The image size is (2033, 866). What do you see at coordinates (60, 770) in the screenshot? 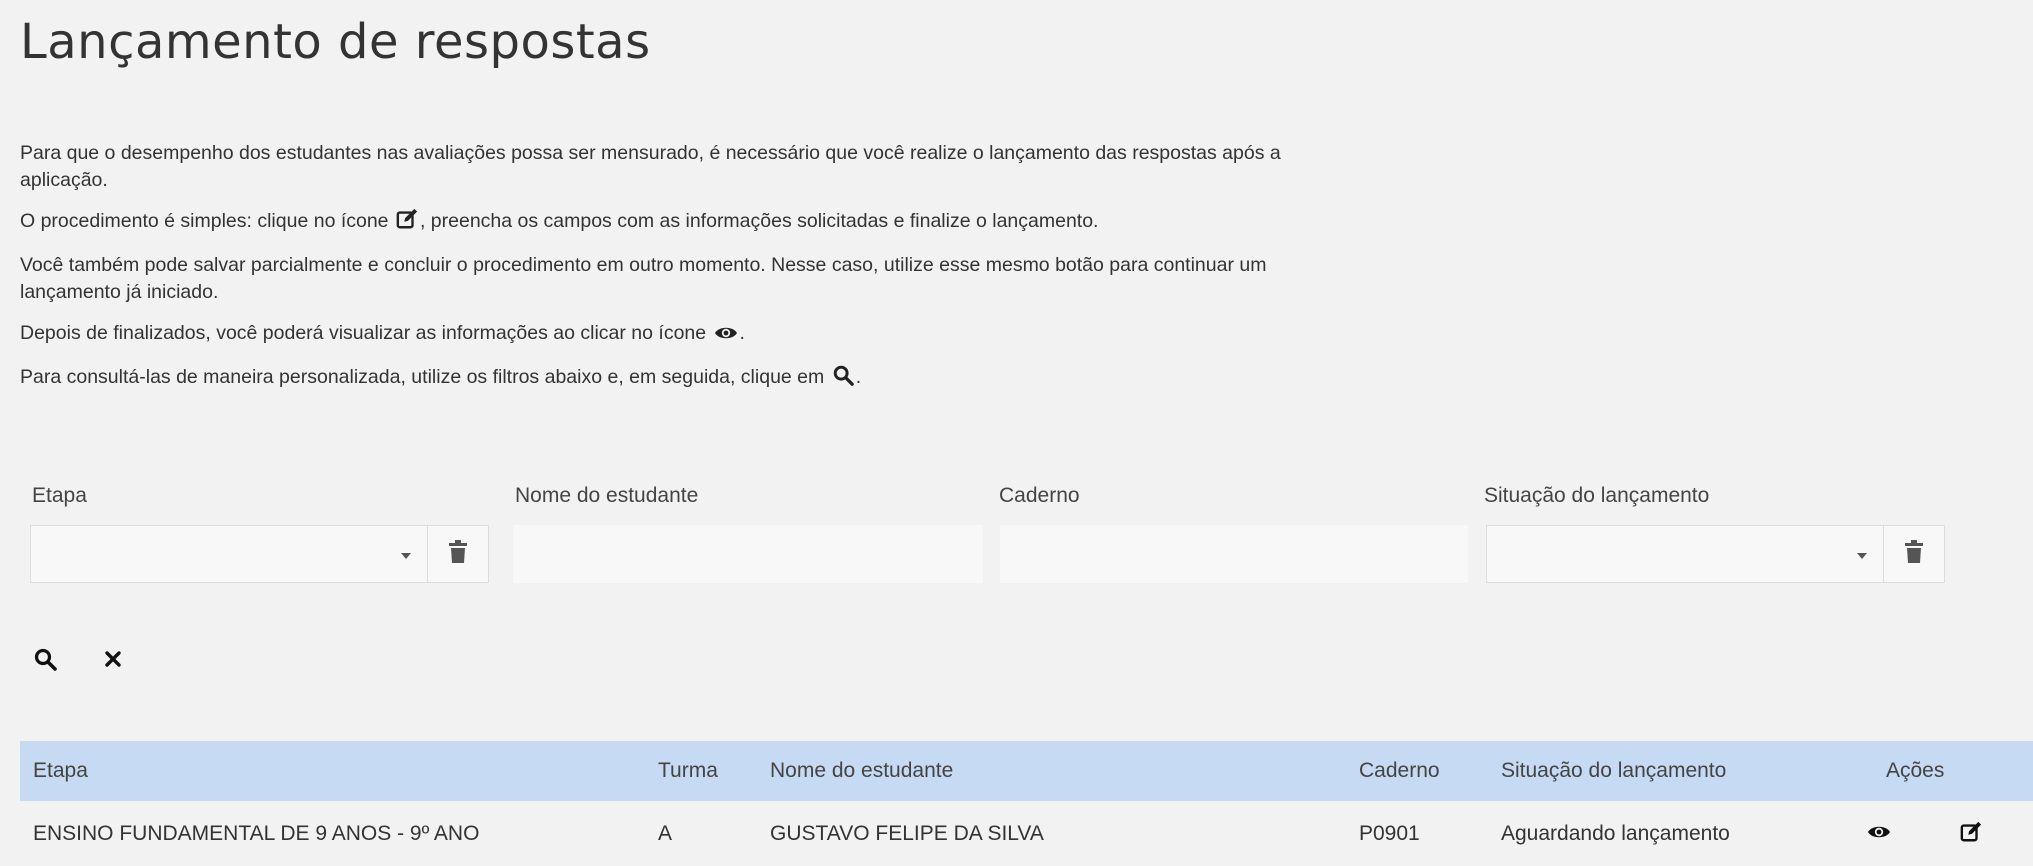
I see `col-header-etapa: Etapa` at bounding box center [60, 770].